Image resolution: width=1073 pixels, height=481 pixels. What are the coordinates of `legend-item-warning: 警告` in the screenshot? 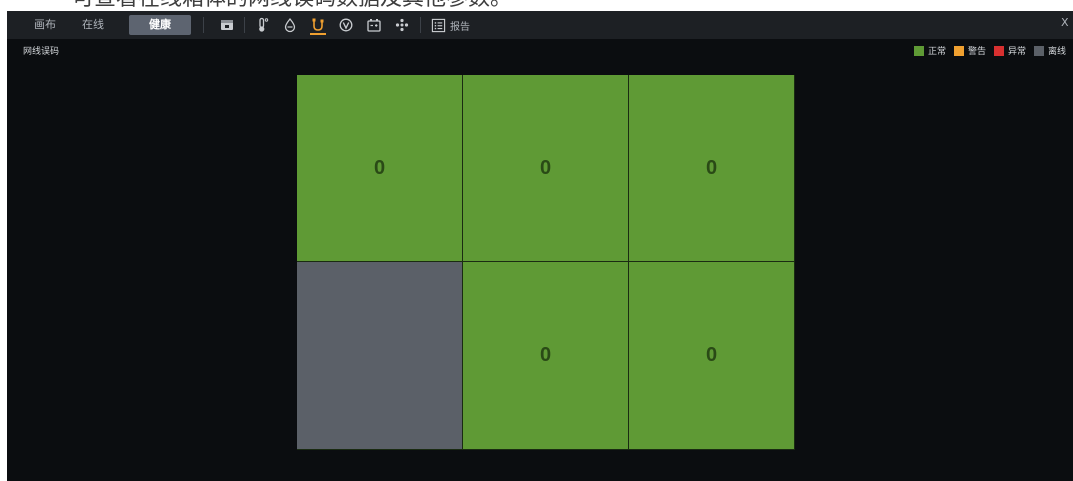 It's located at (970, 50).